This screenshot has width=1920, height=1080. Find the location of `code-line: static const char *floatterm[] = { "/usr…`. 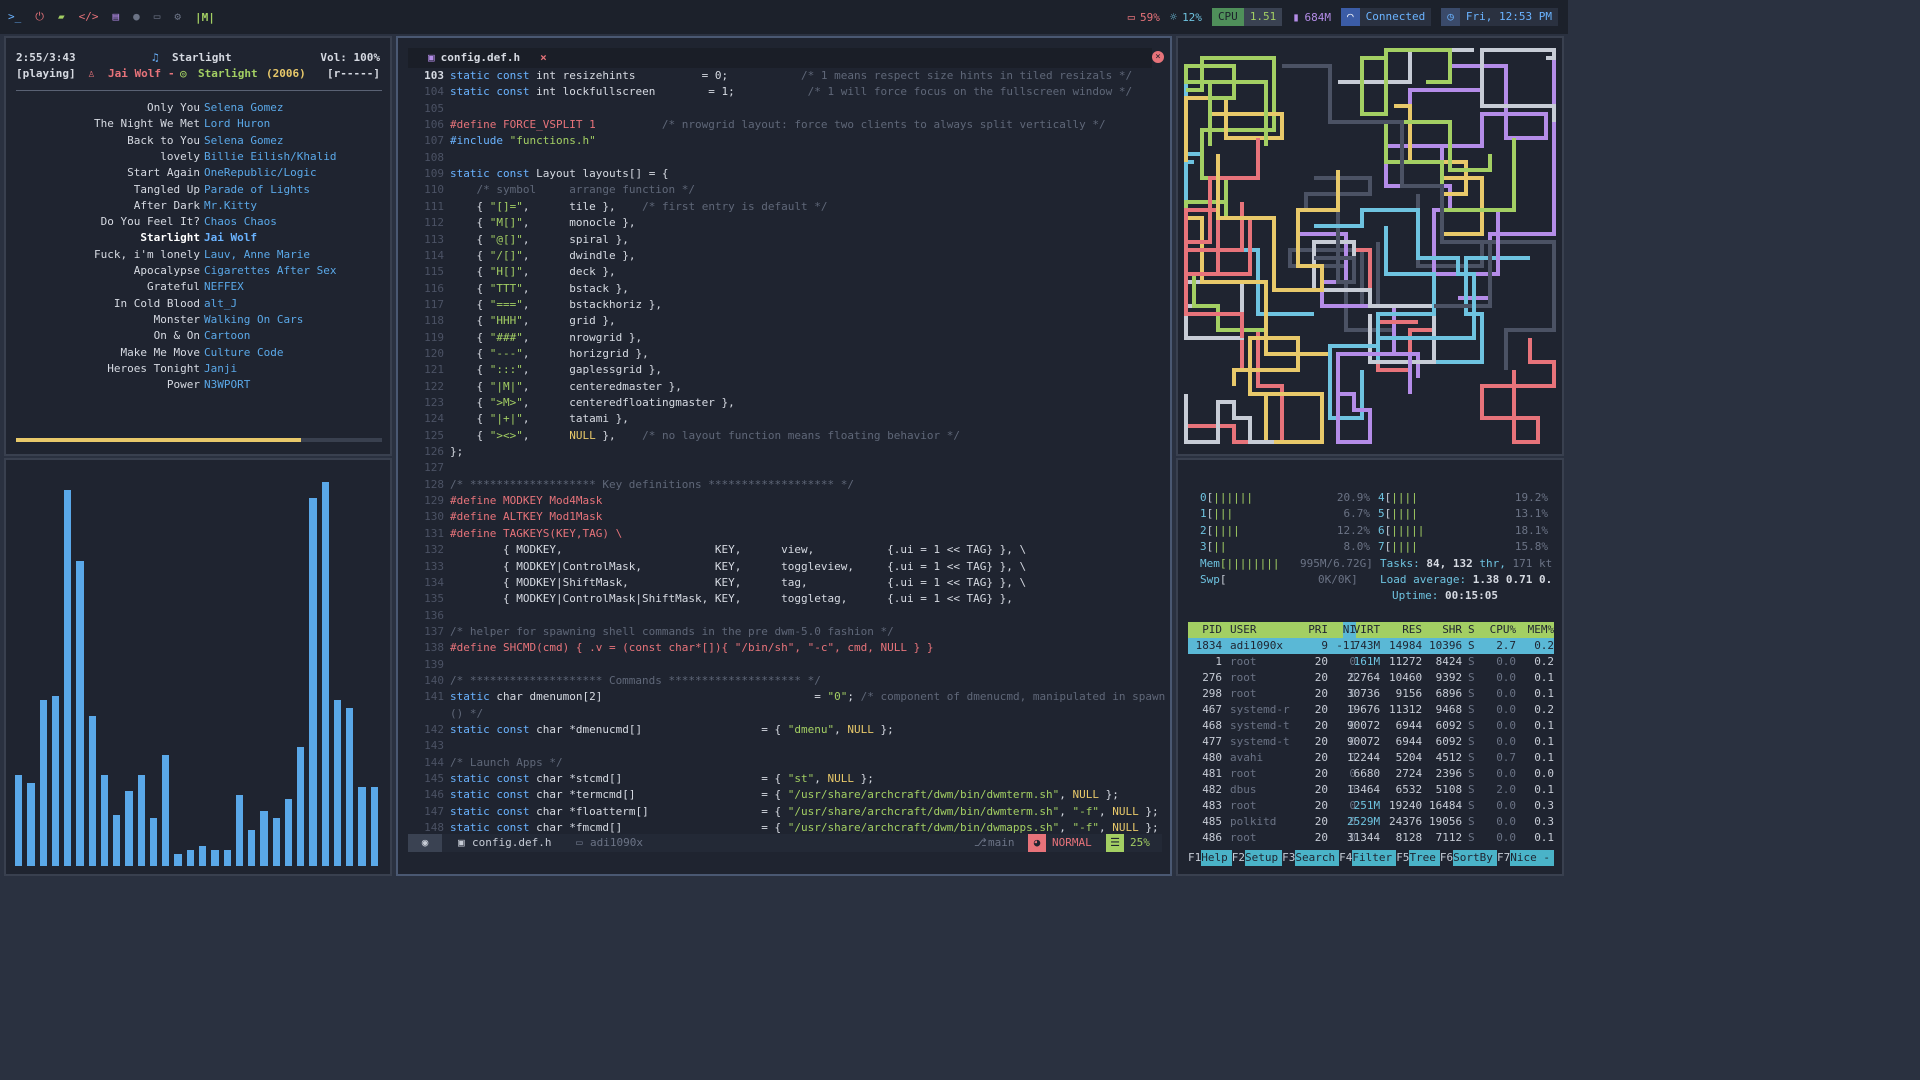

code-line: static const char *floatterm[] = { "/usr… is located at coordinates (804, 812).